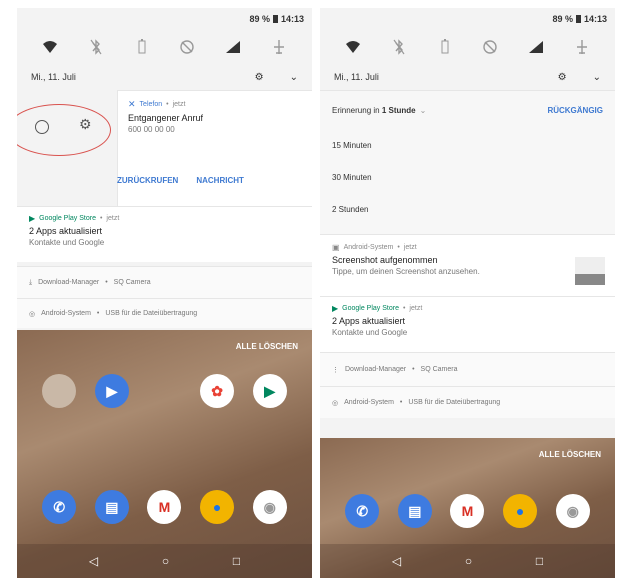 This screenshot has width=629, height=584. I want to click on home-wallpaper: ALLE LÖSCHEN ✆ ▤ M ● ◉ ◁ ○ □, so click(467, 508).